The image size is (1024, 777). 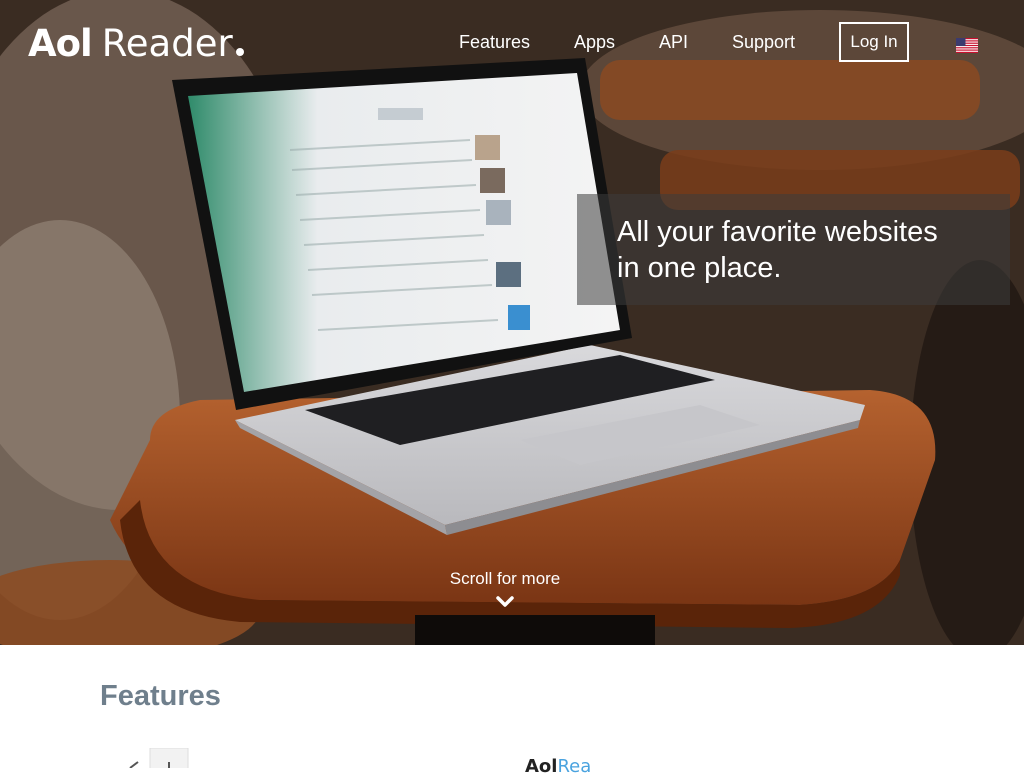 I want to click on nav-features-link: Features, so click(x=494, y=42).